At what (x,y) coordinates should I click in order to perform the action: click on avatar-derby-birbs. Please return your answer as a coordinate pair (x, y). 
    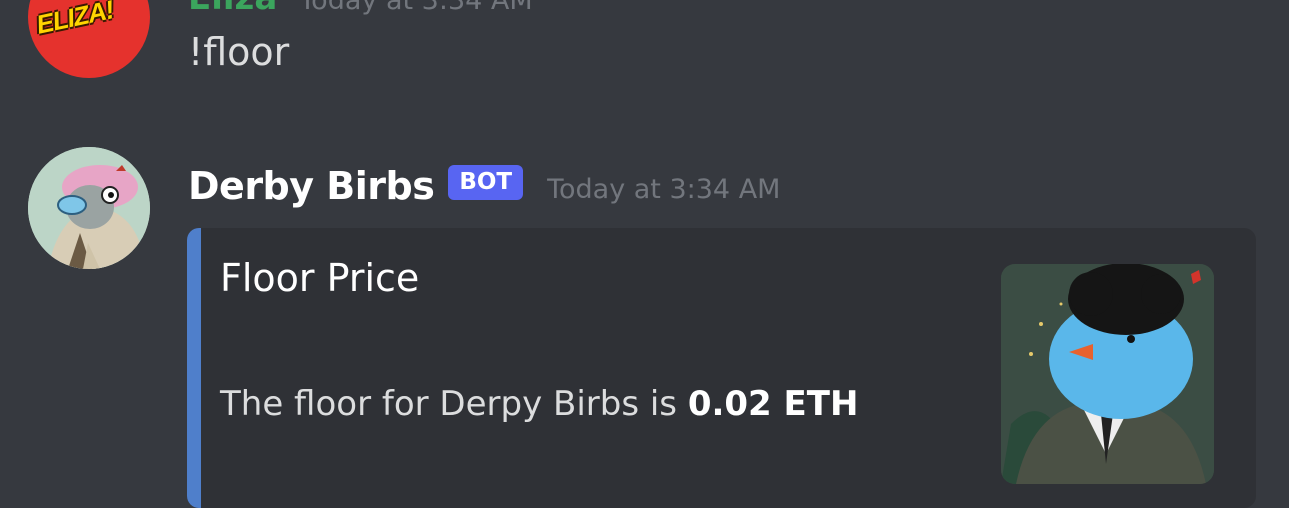
    Looking at the image, I should click on (89, 208).